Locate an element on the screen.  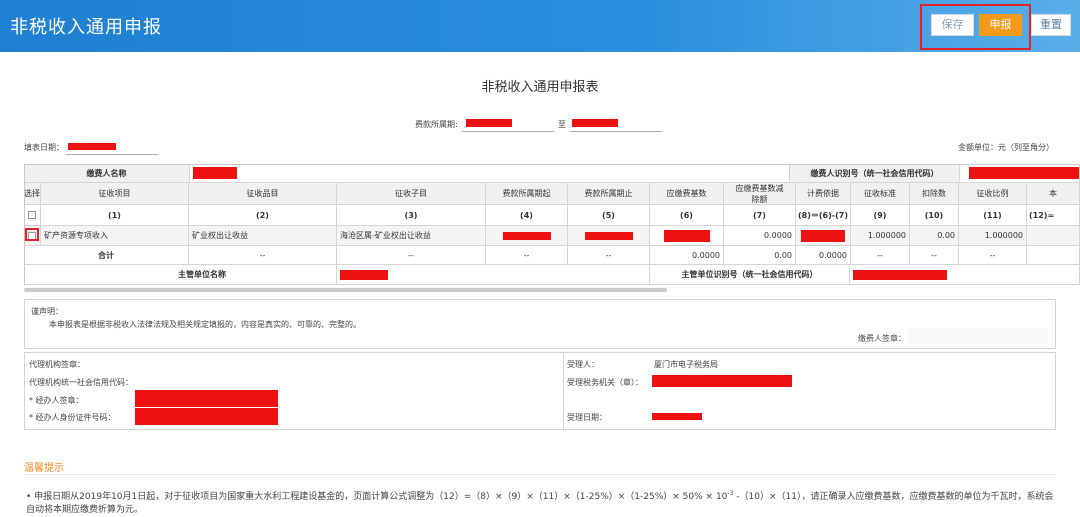
row-base-redacted is located at coordinates (686, 235).